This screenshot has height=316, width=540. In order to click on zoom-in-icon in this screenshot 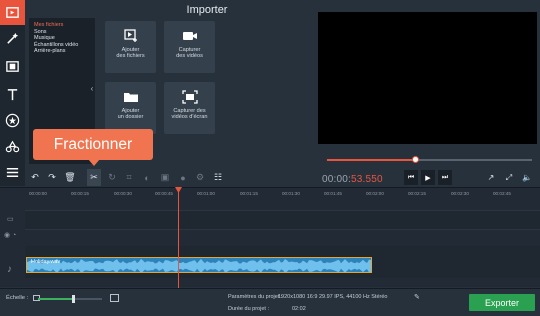, I will do `click(114, 298)`.